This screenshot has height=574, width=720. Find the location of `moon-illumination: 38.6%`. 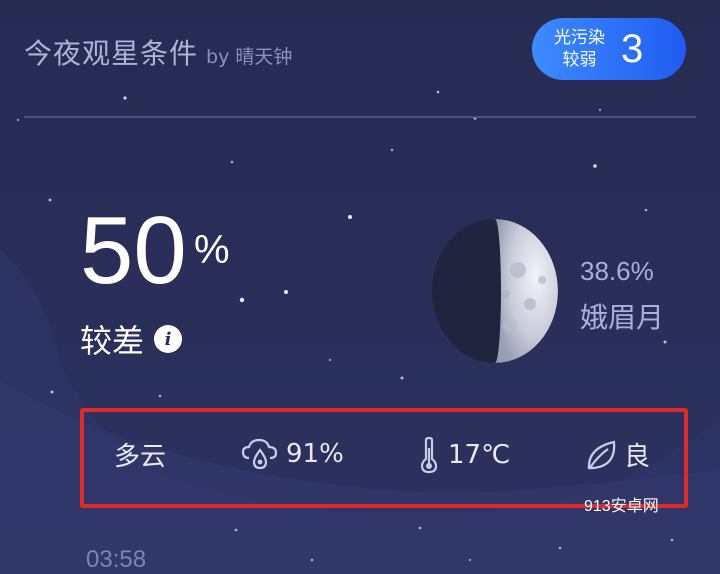

moon-illumination: 38.6% is located at coordinates (617, 271).